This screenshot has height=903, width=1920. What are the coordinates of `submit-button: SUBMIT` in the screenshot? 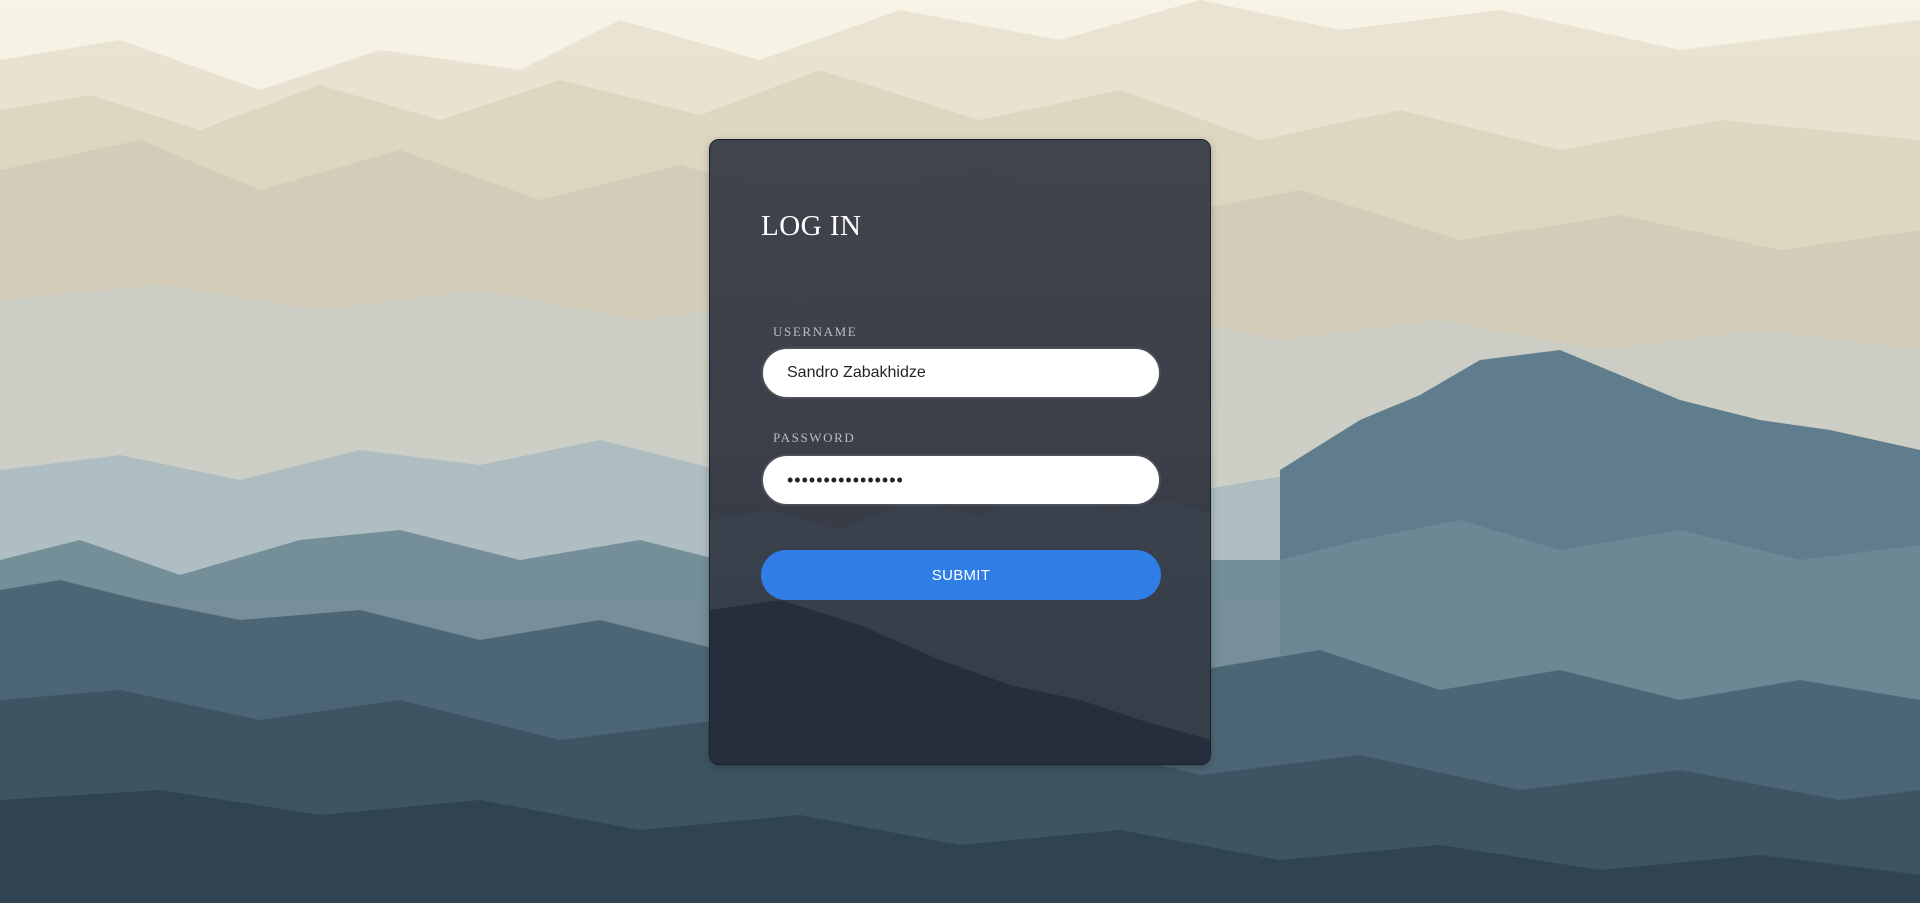 It's located at (961, 575).